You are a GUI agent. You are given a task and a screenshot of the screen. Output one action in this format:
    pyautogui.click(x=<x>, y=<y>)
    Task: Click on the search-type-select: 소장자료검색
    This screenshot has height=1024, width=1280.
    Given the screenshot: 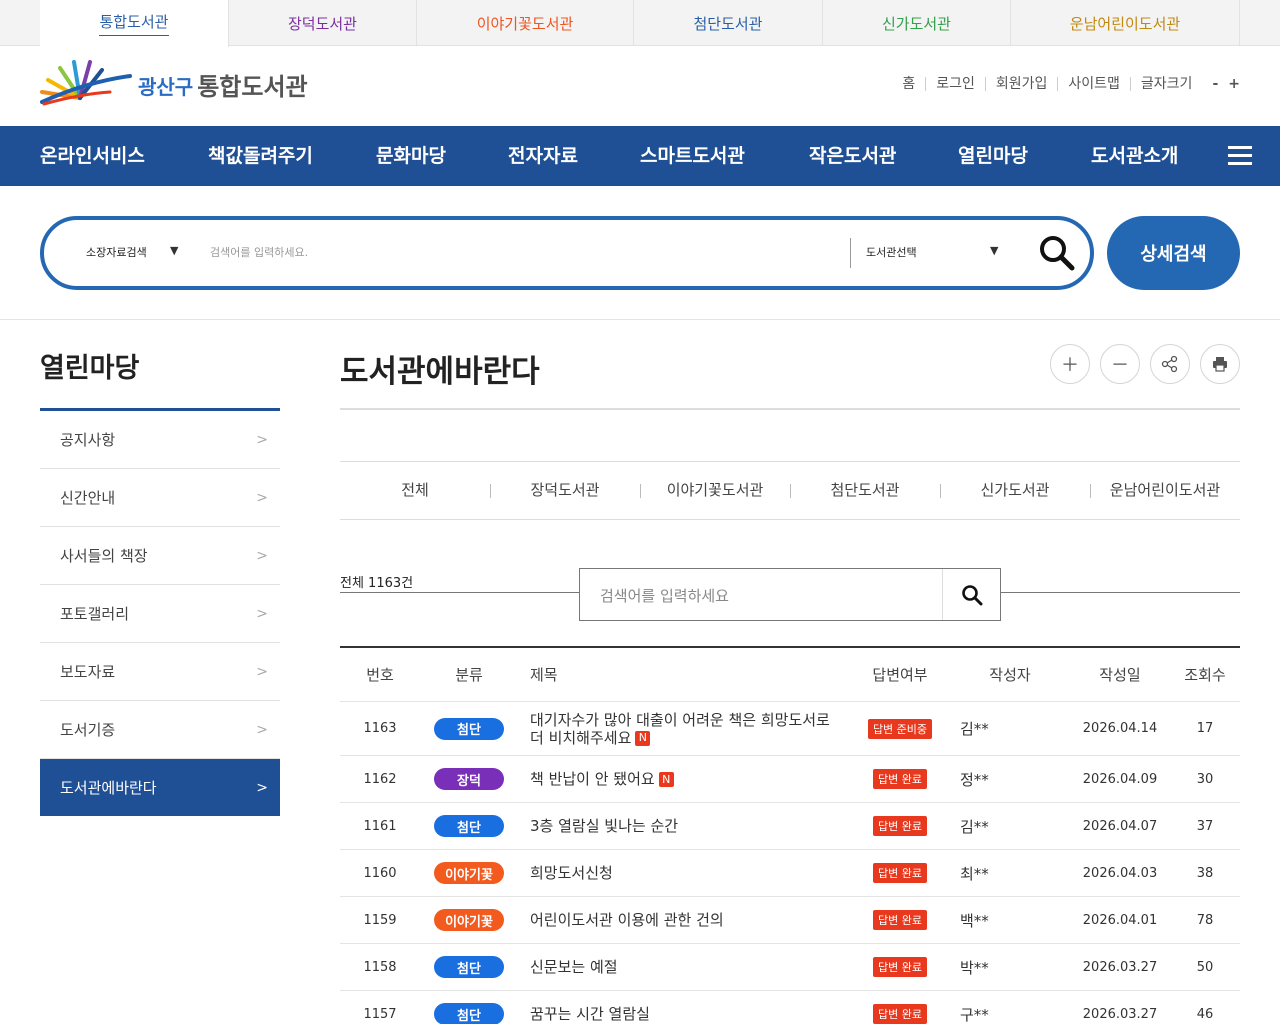 What is the action you would take?
    pyautogui.click(x=116, y=252)
    